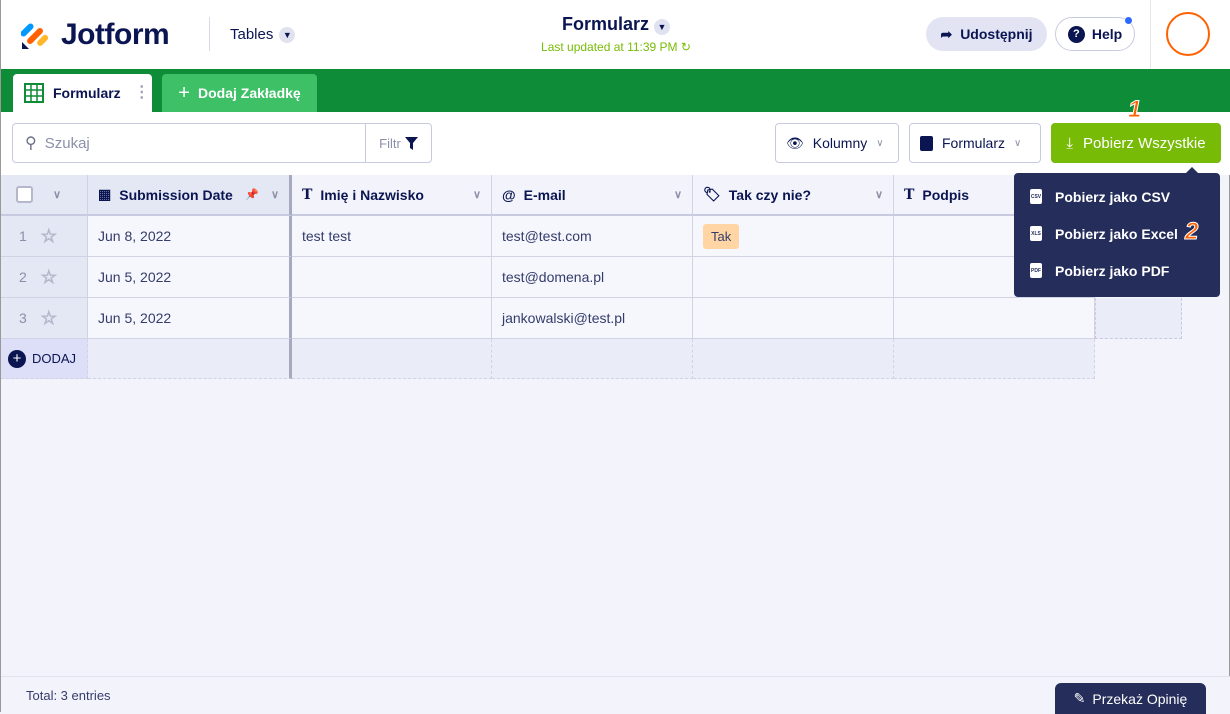  Describe the element at coordinates (1107, 34) in the screenshot. I see `help-label: Help` at that location.